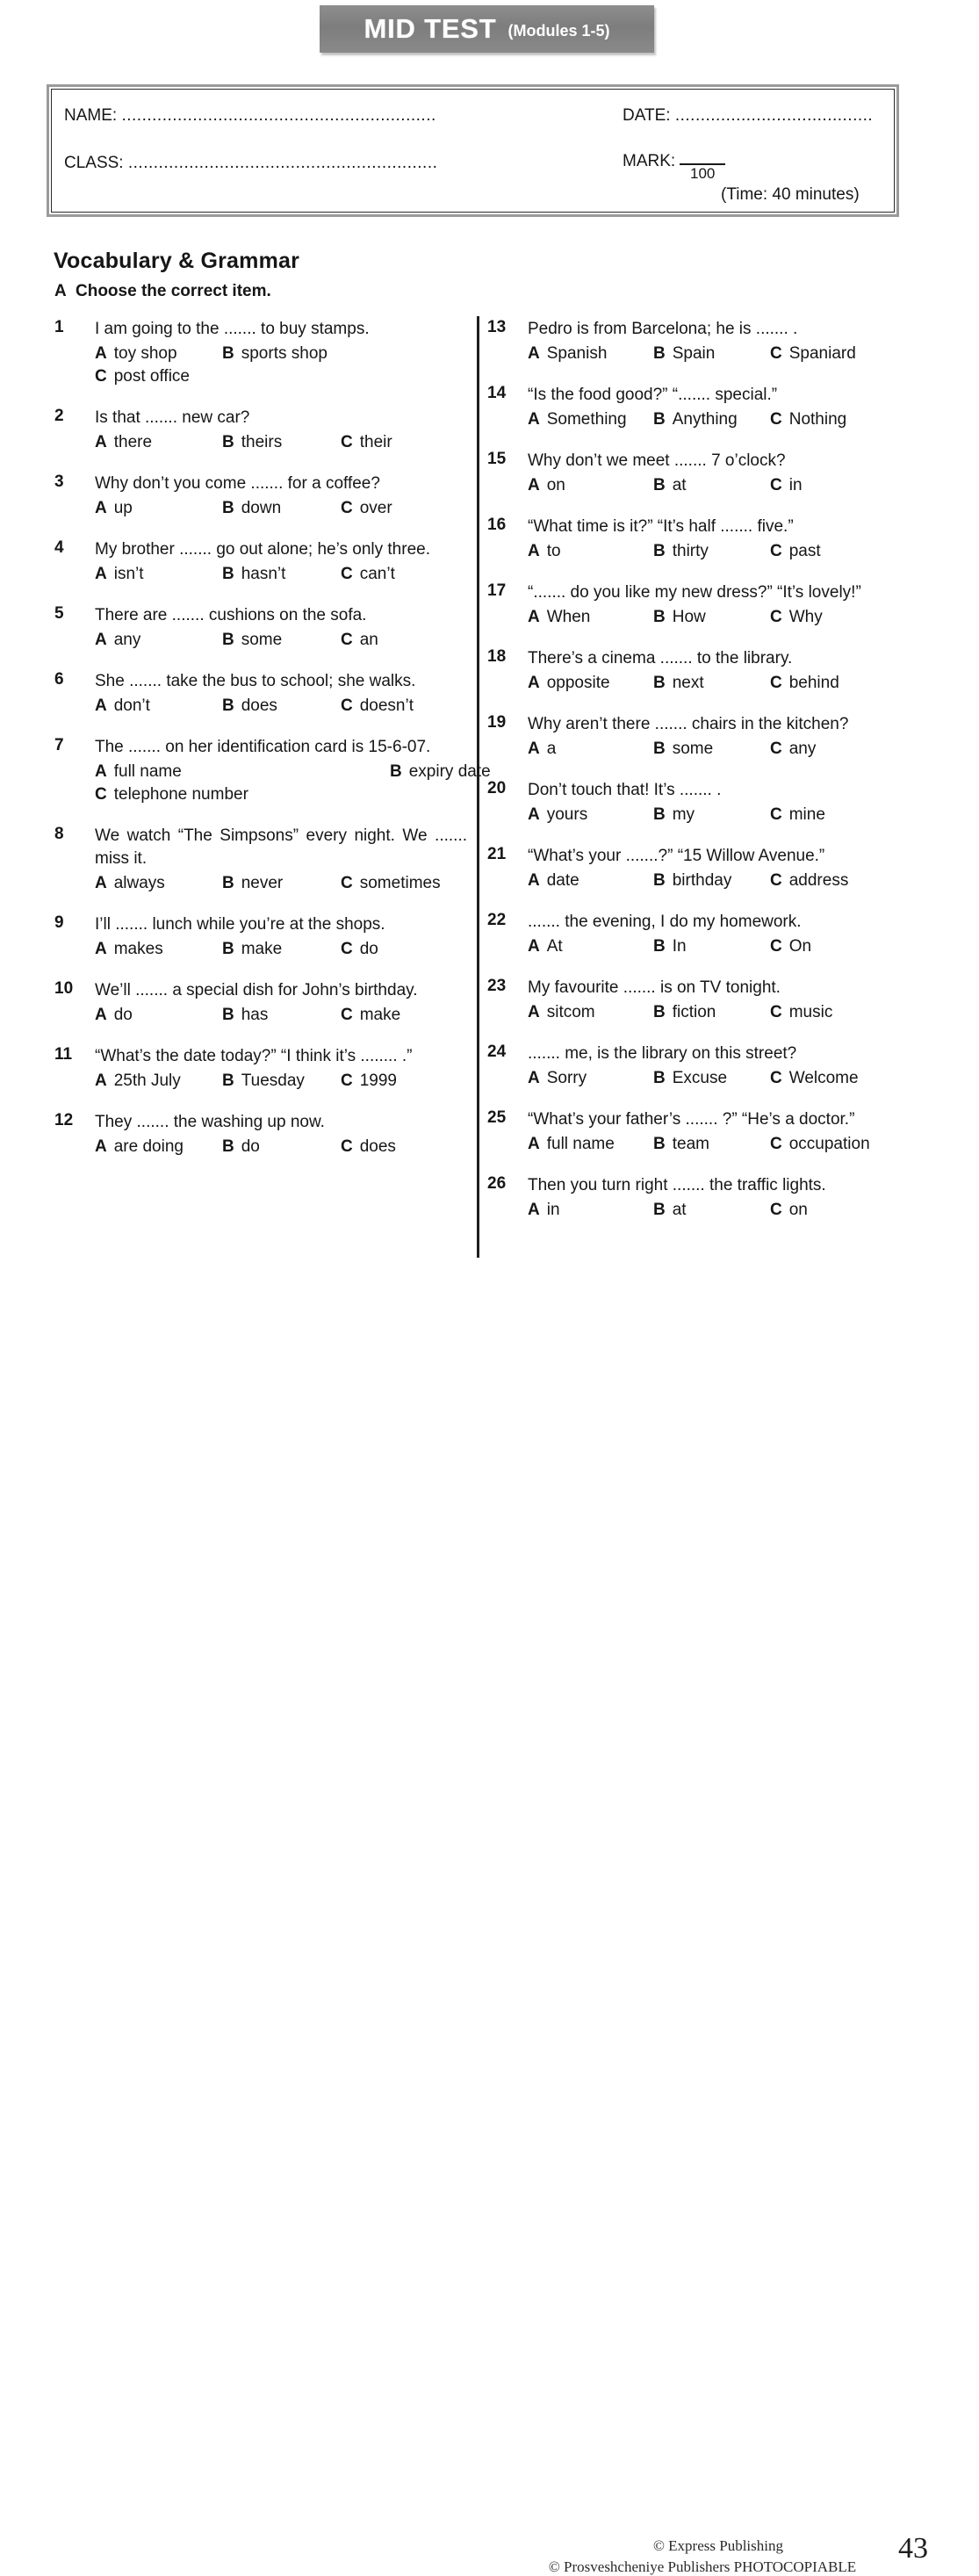  Describe the element at coordinates (440, 772) in the screenshot. I see `answer-option-b: Bexpiry date` at that location.